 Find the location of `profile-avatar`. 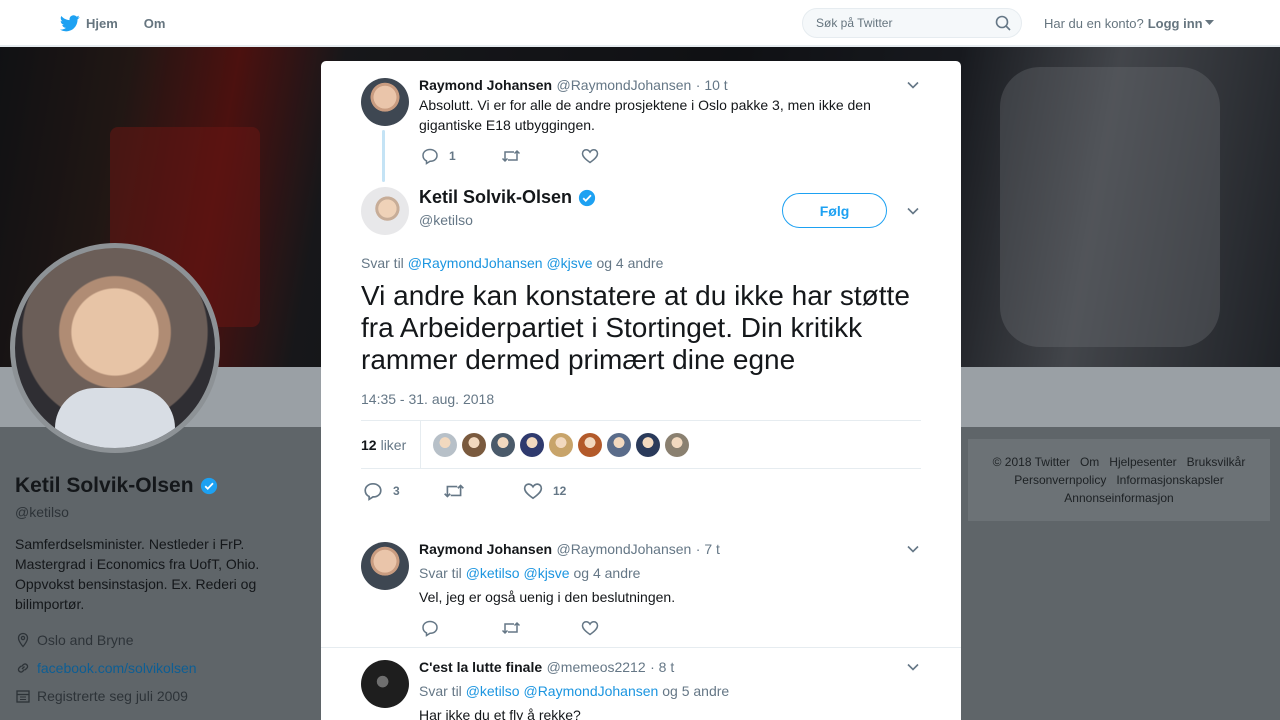

profile-avatar is located at coordinates (115, 348).